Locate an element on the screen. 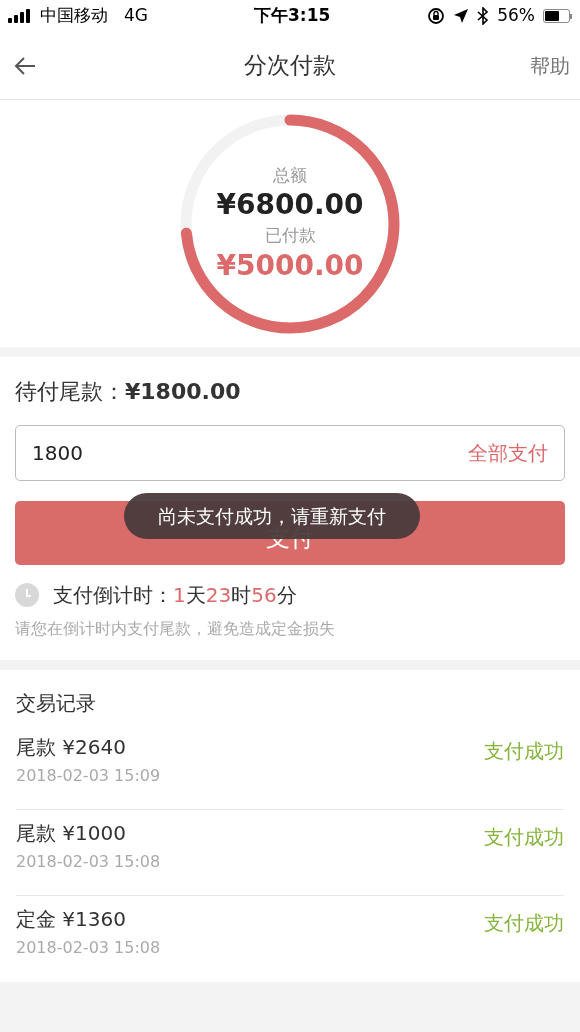 The height and width of the screenshot is (1032, 580). record-title: 尾款 ¥2640 is located at coordinates (71, 747).